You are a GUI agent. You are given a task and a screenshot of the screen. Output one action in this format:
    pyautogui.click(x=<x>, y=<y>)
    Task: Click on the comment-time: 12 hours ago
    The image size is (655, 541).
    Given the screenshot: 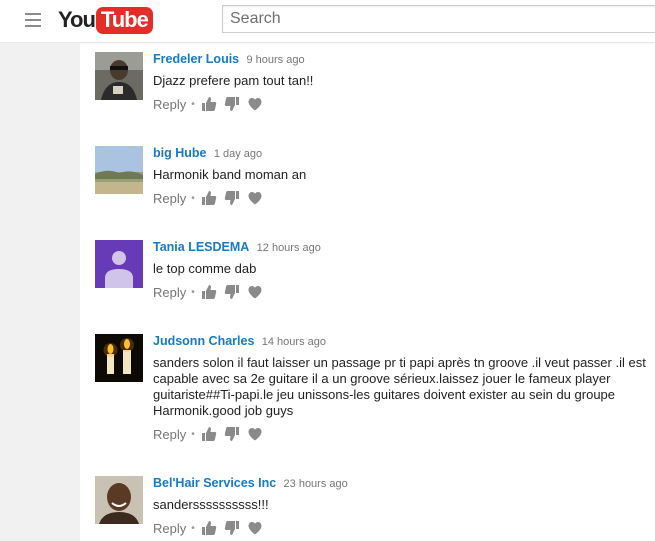 What is the action you would take?
    pyautogui.click(x=289, y=248)
    